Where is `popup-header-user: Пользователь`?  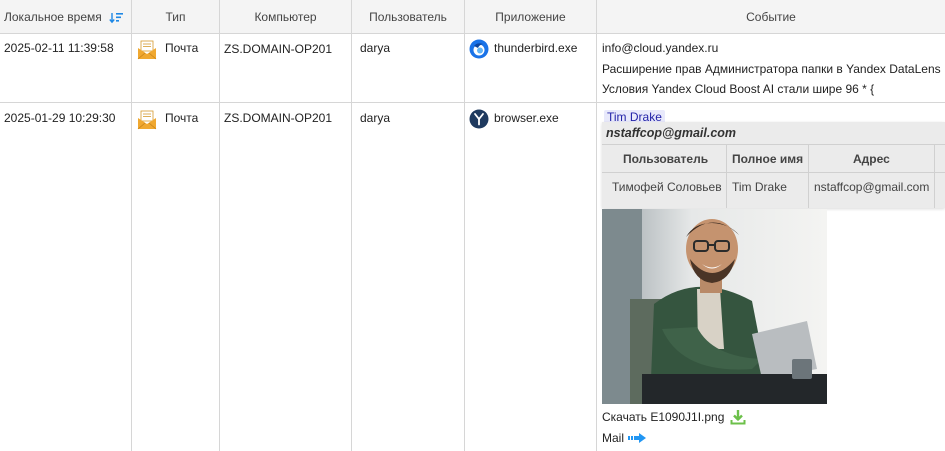
popup-header-user: Пользователь is located at coordinates (666, 159).